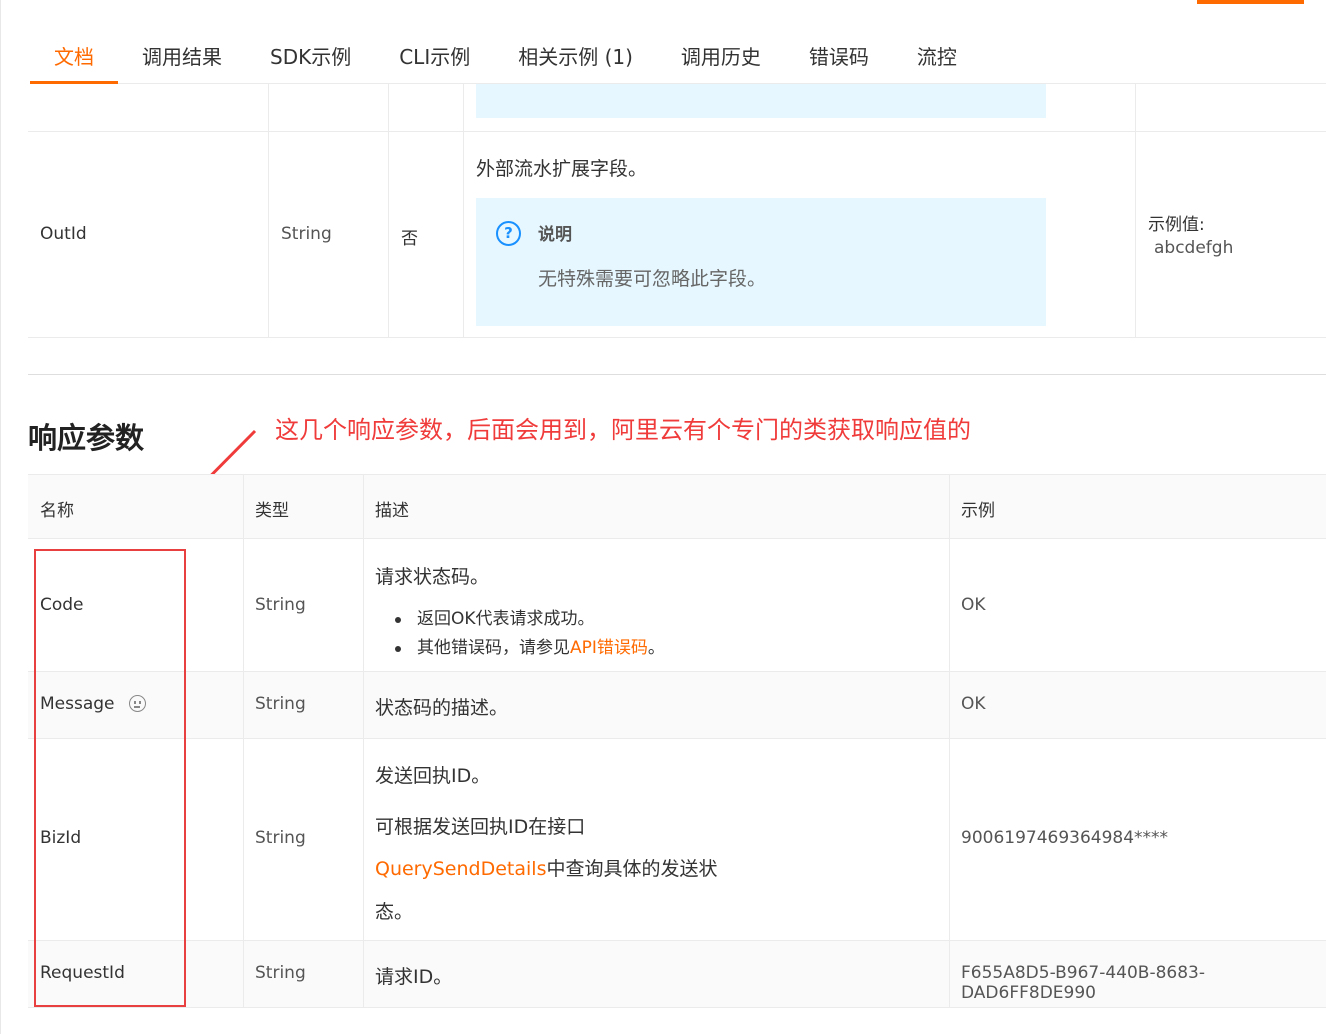  I want to click on api-error-code-link: API错误码, so click(609, 648).